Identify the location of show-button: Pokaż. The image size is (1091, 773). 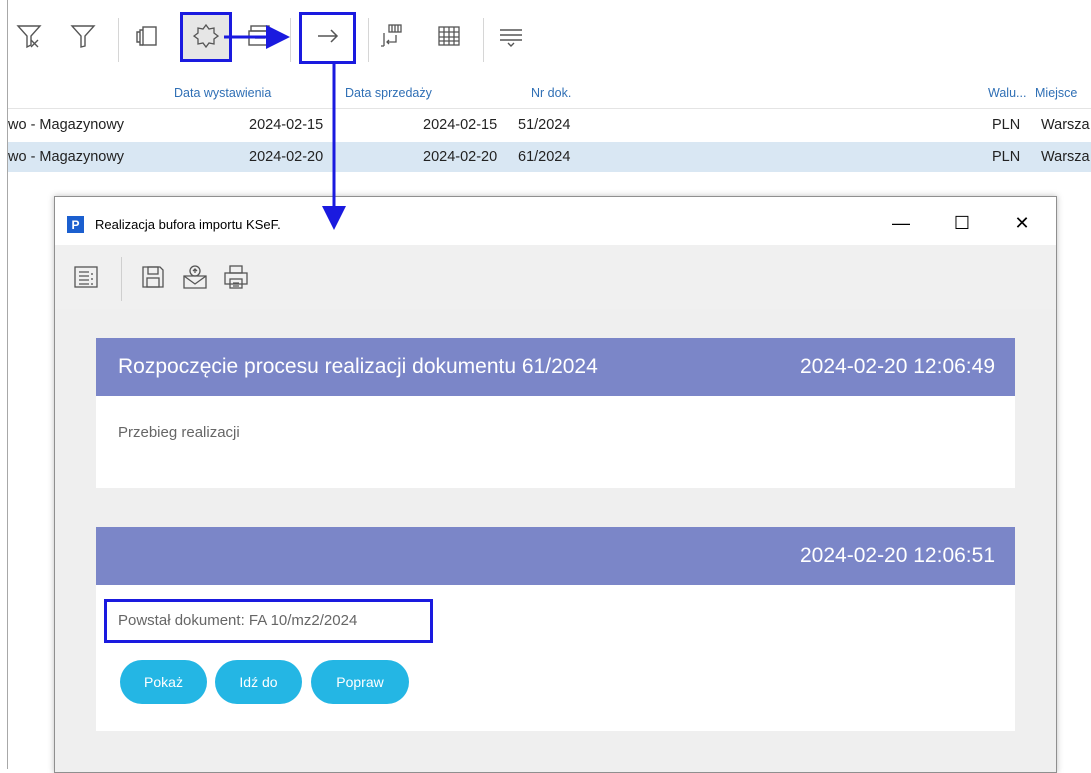
(163, 682).